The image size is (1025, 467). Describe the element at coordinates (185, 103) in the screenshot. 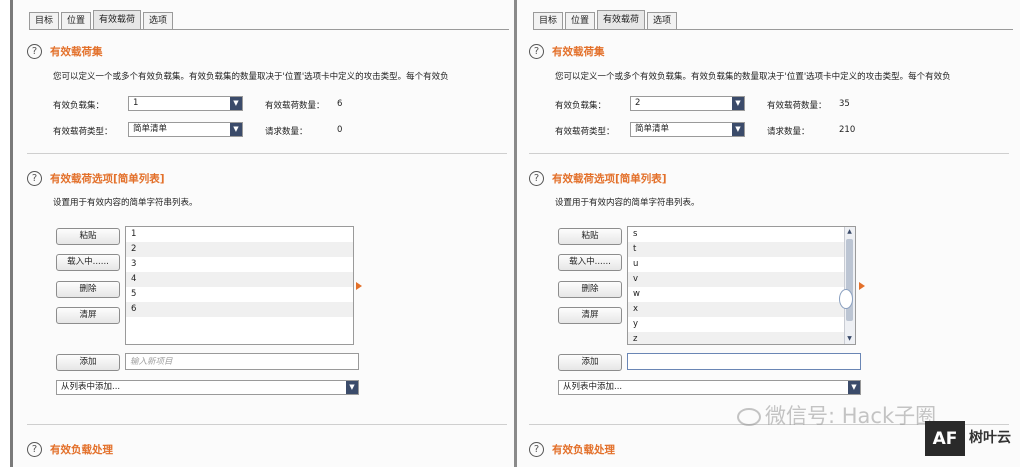

I see `payload-set-select: 1 ▼` at that location.